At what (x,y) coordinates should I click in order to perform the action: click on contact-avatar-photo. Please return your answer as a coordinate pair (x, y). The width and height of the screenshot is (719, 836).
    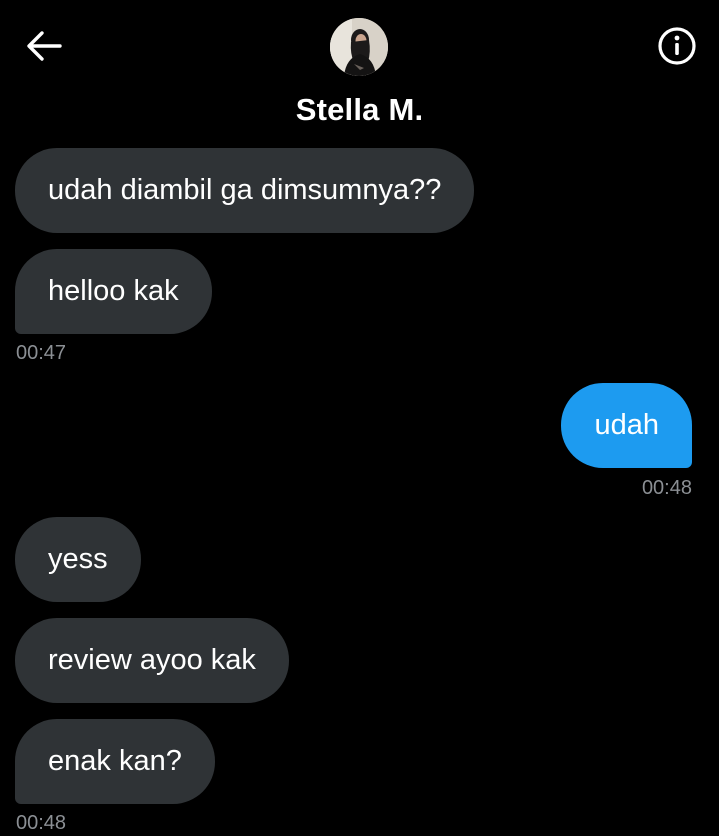
    Looking at the image, I should click on (359, 47).